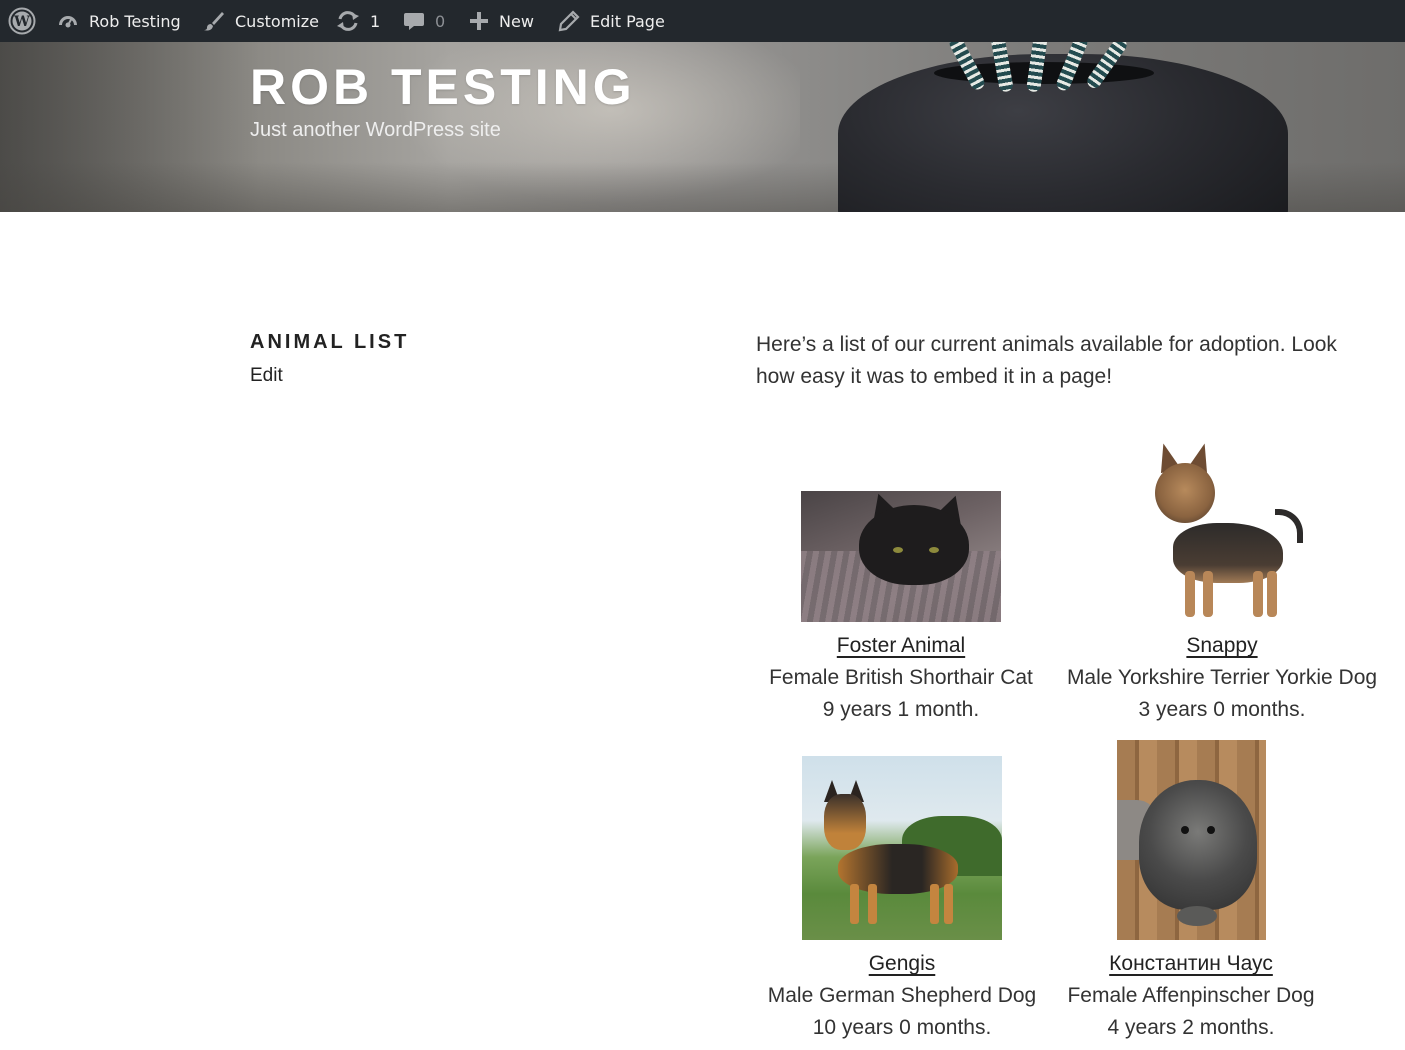 The height and width of the screenshot is (1050, 1405). Describe the element at coordinates (902, 964) in the screenshot. I see `animal-name-link: Gengis` at that location.